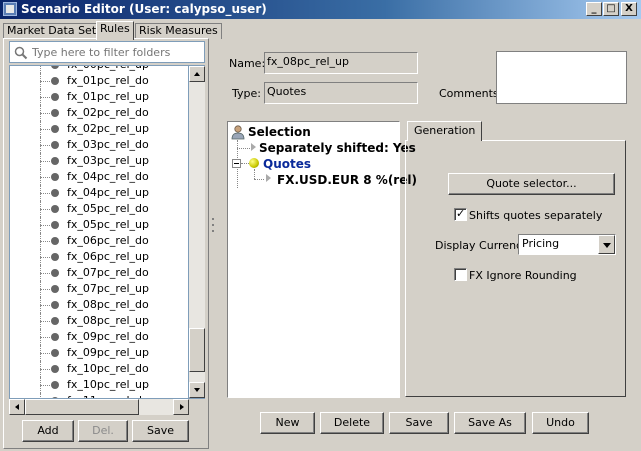  What do you see at coordinates (490, 423) in the screenshot?
I see `save-as-button: Save As` at bounding box center [490, 423].